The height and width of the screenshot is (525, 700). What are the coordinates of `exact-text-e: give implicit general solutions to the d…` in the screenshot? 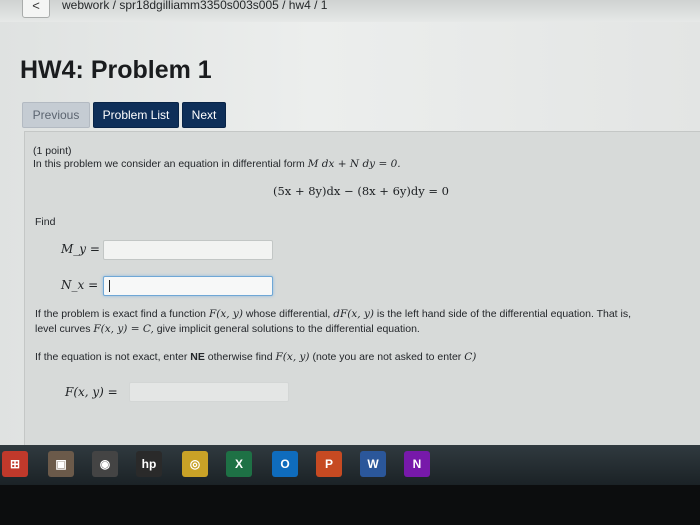 It's located at (288, 329).